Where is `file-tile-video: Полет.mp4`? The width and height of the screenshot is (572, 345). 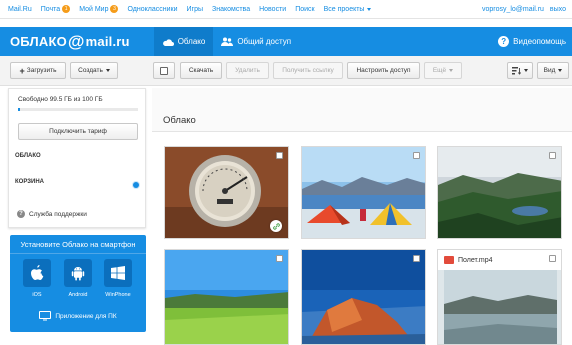
file-tile-video: Полет.mp4 is located at coordinates (499, 297).